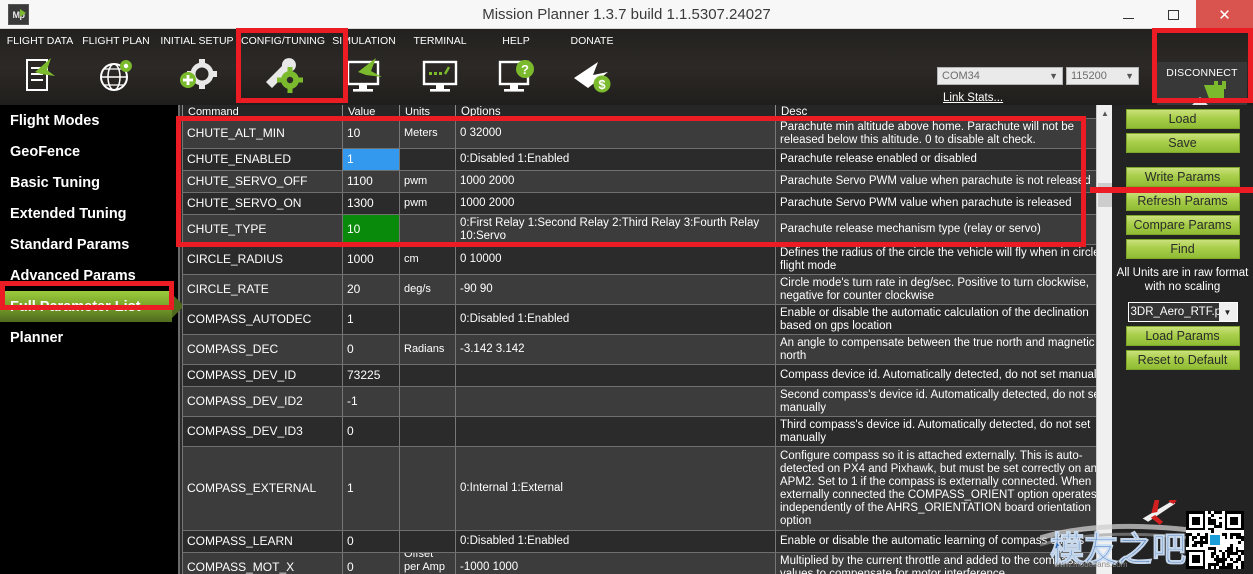 This screenshot has width=1253, height=574. Describe the element at coordinates (943, 159) in the screenshot. I see `cell-desc: Parachute release enabled or disabled` at that location.